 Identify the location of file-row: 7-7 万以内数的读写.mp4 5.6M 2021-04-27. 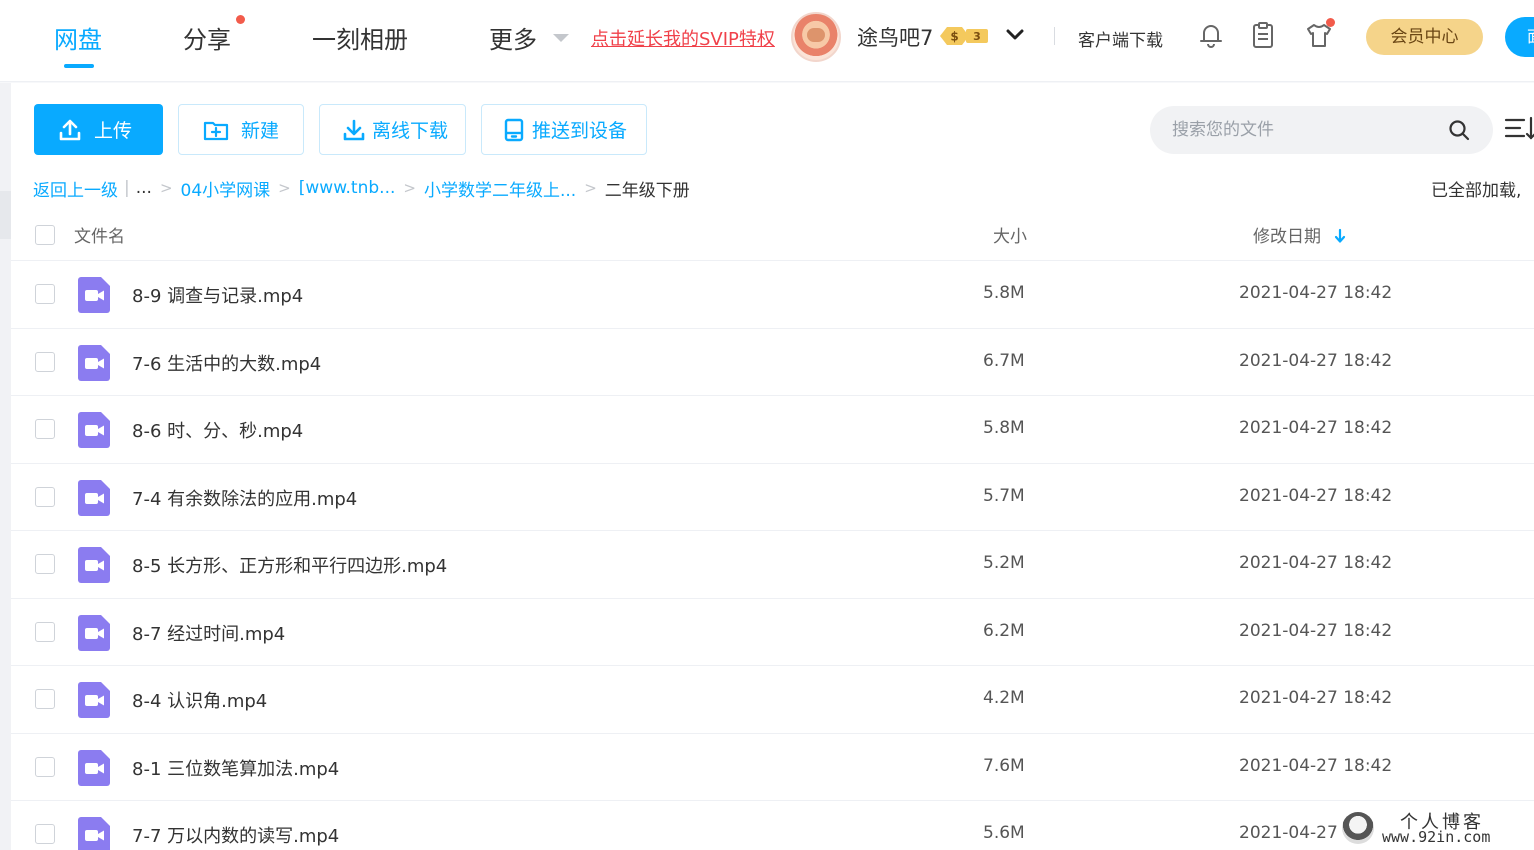
(772, 825).